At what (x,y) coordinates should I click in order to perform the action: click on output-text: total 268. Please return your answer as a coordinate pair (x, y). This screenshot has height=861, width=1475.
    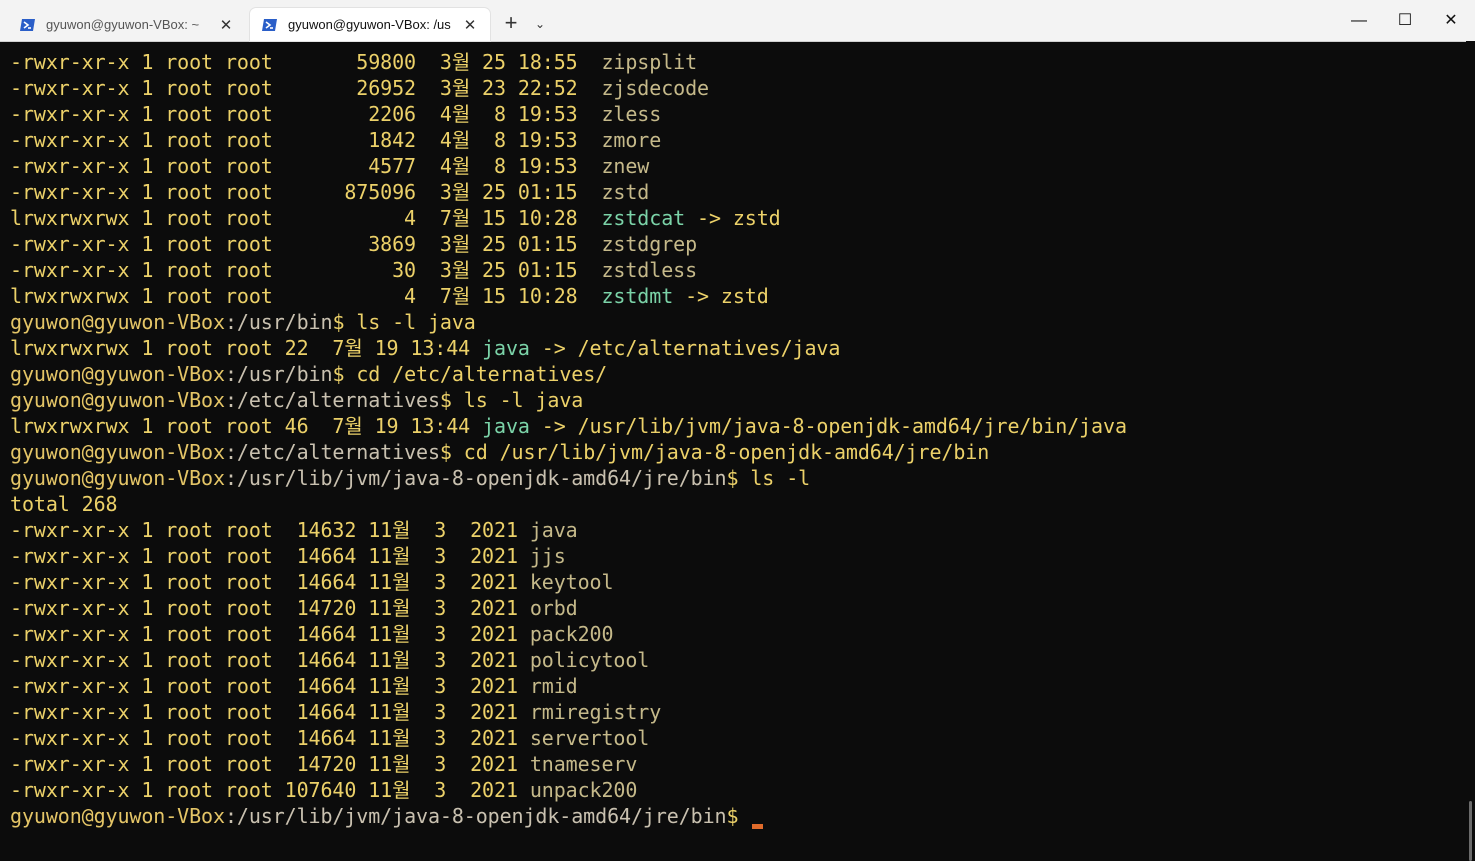
    Looking at the image, I should click on (64, 504).